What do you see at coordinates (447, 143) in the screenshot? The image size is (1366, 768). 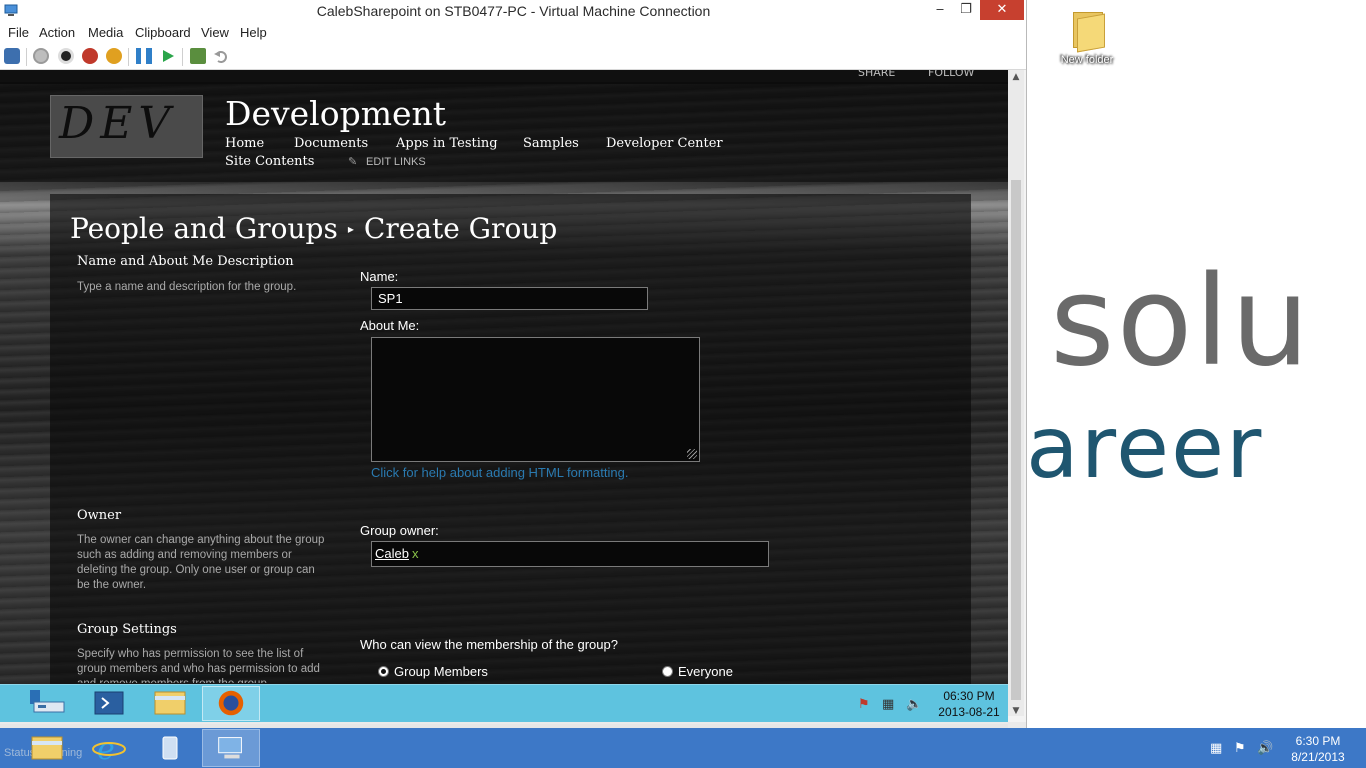 I see `nav-apps-in-testing: Apps in Testing` at bounding box center [447, 143].